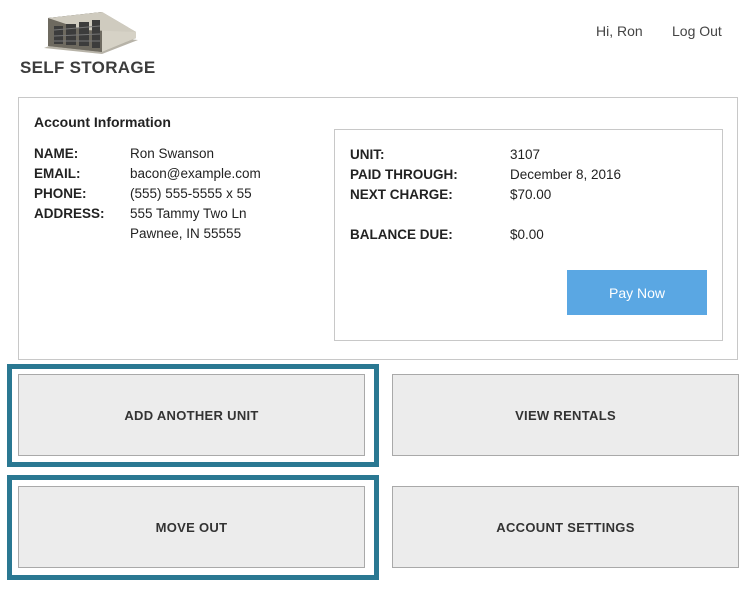 The width and height of the screenshot is (754, 600). What do you see at coordinates (531, 194) in the screenshot?
I see `next-charge-value: $70.00` at bounding box center [531, 194].